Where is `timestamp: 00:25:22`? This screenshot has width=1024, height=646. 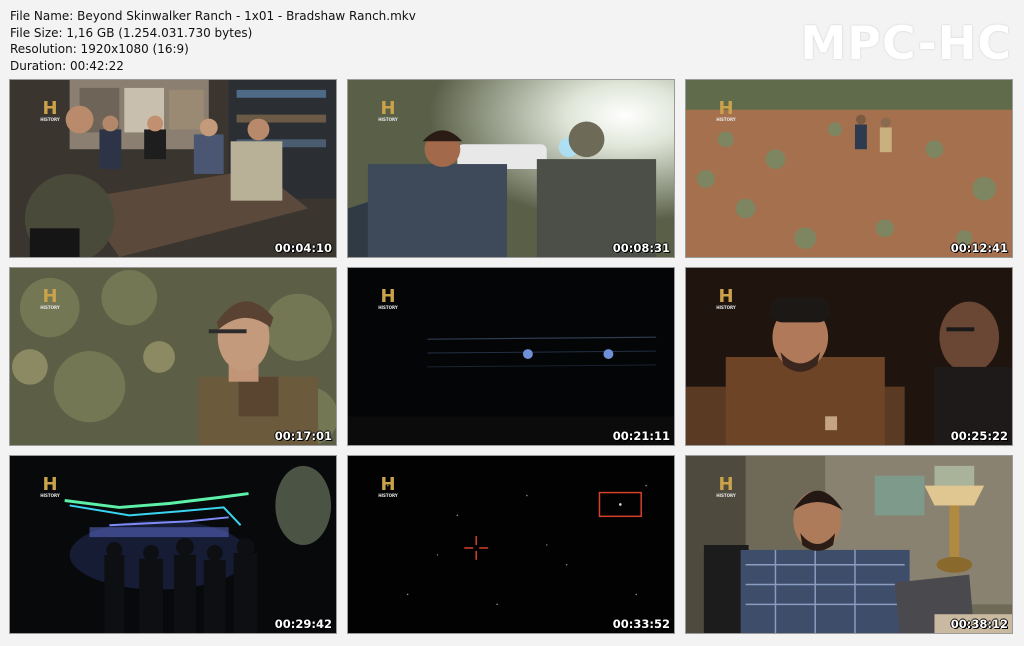
timestamp: 00:25:22 is located at coordinates (979, 436).